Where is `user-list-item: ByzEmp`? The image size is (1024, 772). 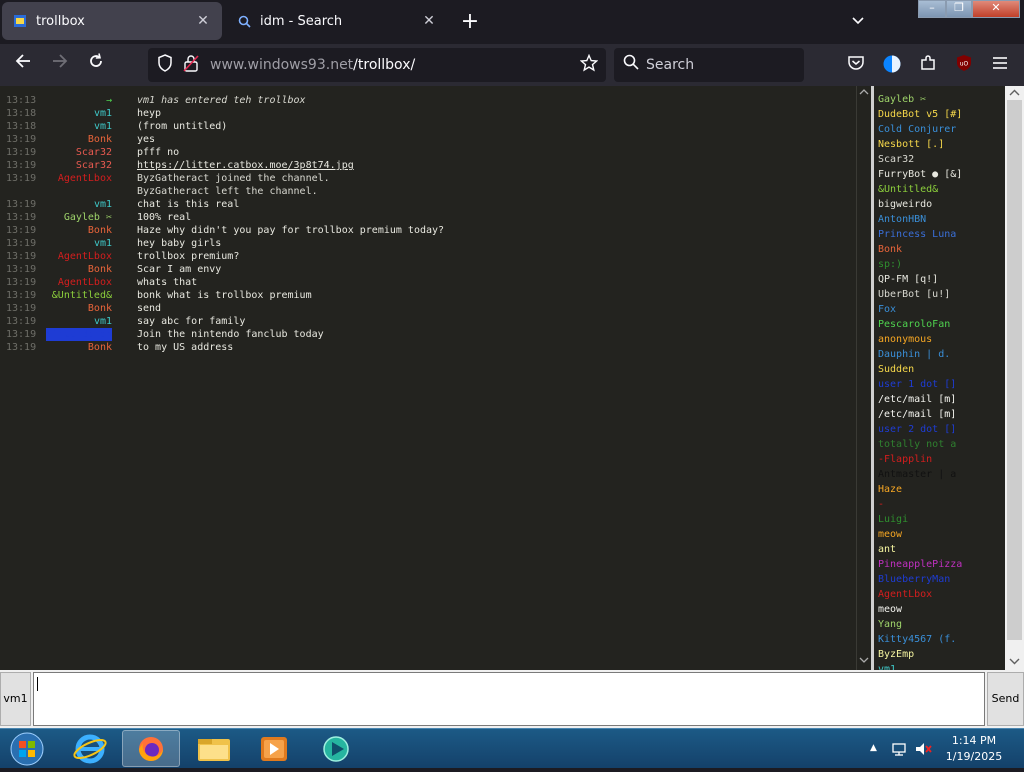
user-list-item: ByzEmp is located at coordinates (896, 654).